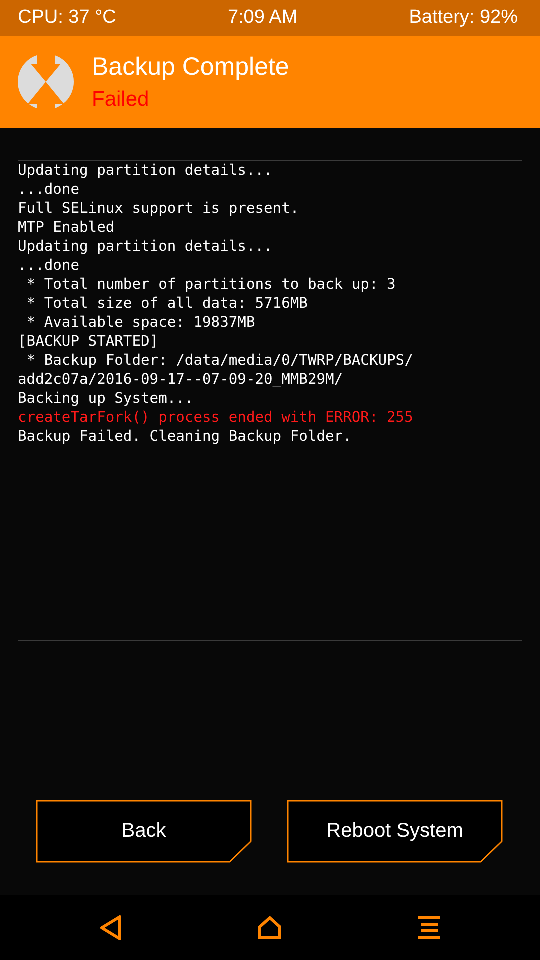 This screenshot has height=960, width=540. Describe the element at coordinates (67, 227) in the screenshot. I see `log-line: MTP Enabled` at that location.